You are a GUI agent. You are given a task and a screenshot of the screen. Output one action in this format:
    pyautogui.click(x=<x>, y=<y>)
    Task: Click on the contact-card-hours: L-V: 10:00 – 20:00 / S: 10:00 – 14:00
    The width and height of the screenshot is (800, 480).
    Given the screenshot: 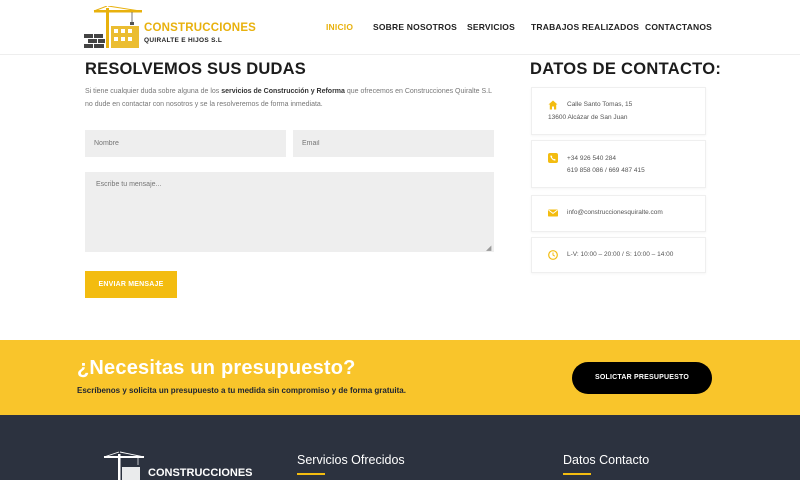 What is the action you would take?
    pyautogui.click(x=618, y=255)
    